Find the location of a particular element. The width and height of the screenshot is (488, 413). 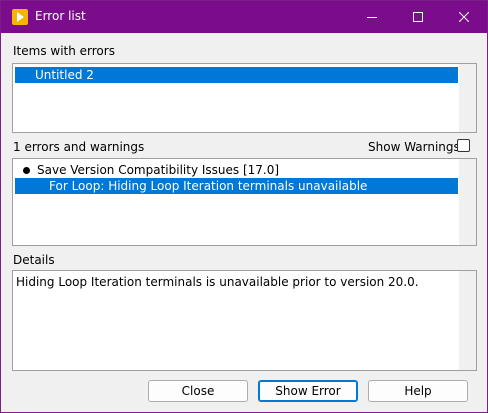

help-button: Help is located at coordinates (418, 391).